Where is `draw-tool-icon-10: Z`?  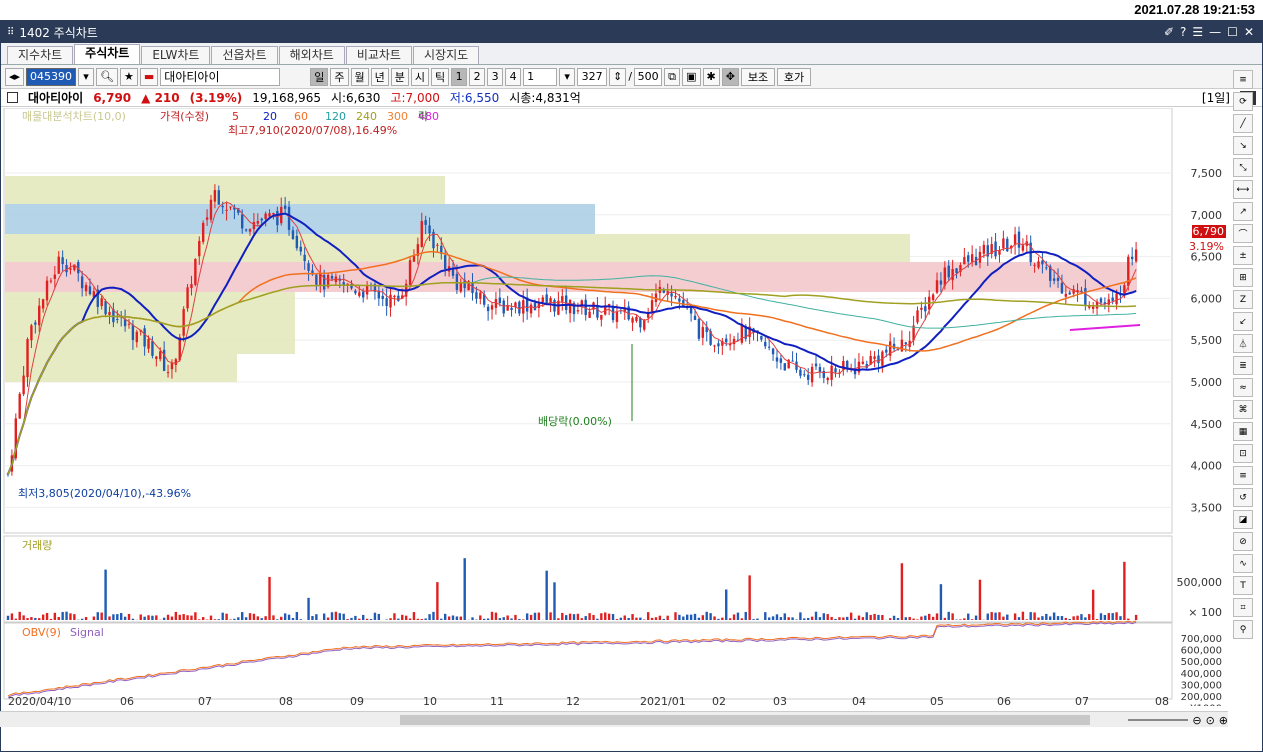
draw-tool-icon-10: Z is located at coordinates (1243, 299).